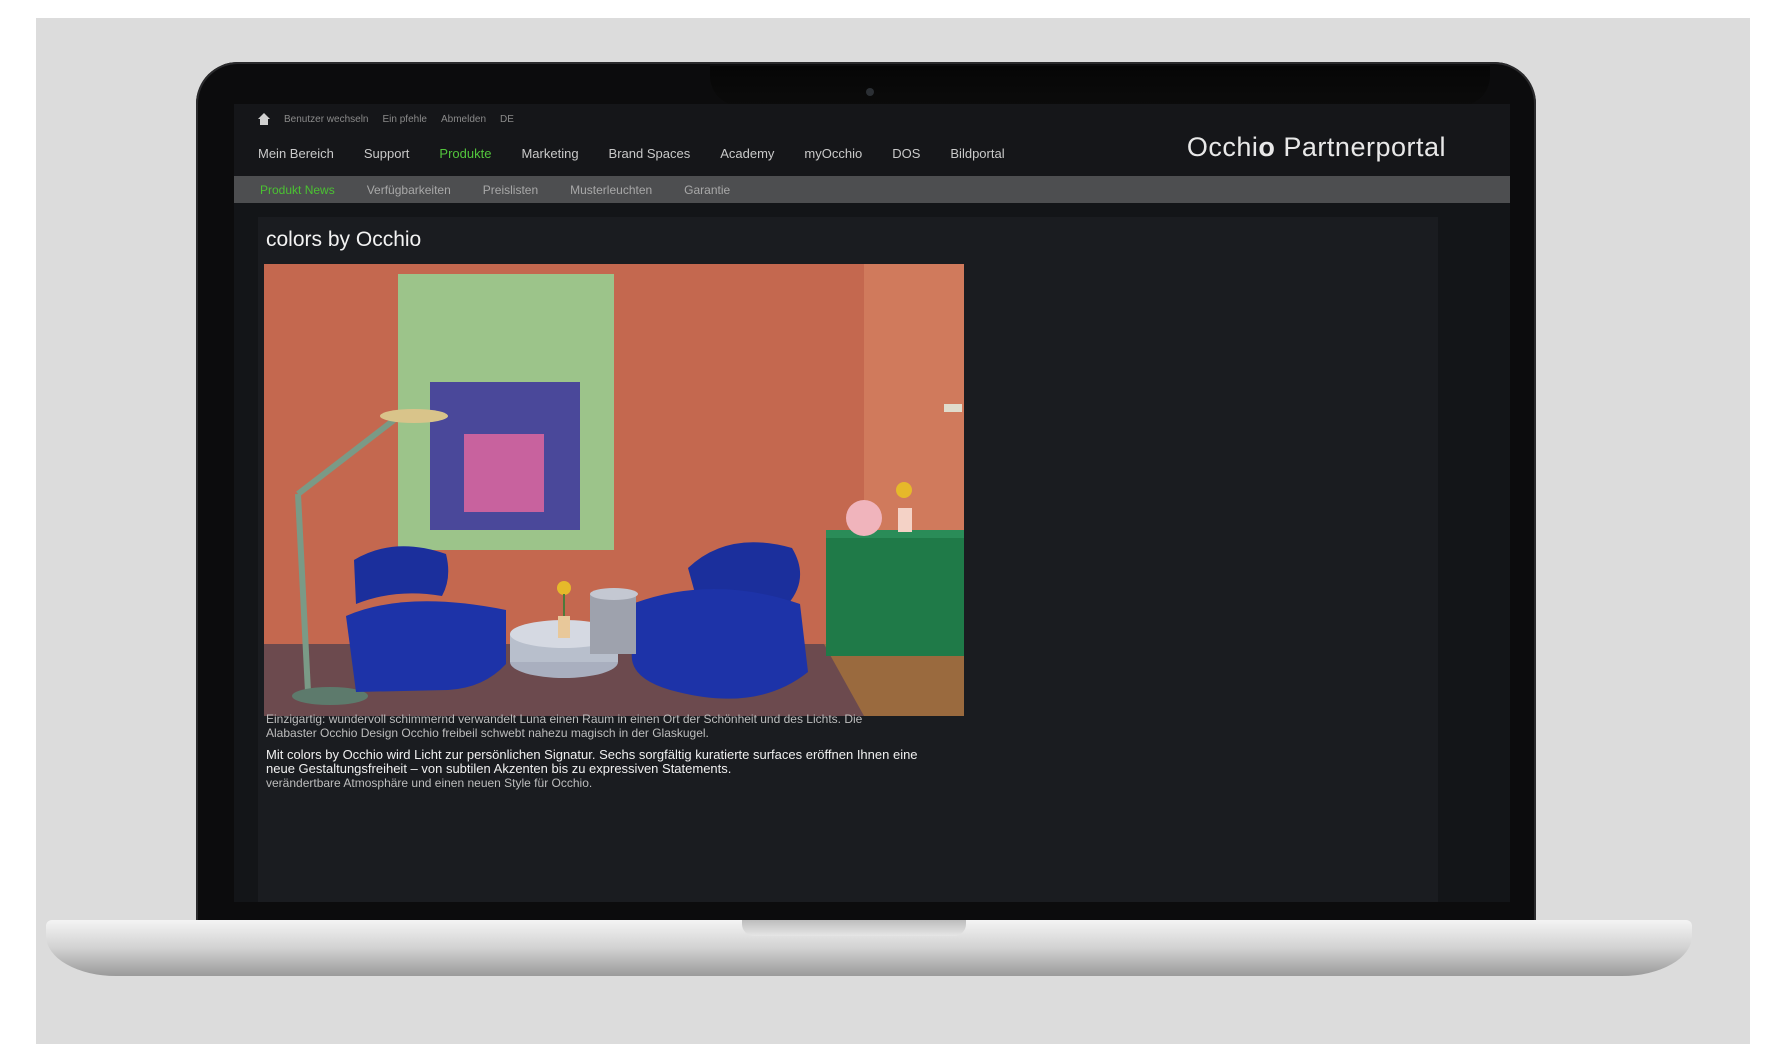  Describe the element at coordinates (833, 153) in the screenshot. I see `nav-item-myocchio: myOcchio` at that location.